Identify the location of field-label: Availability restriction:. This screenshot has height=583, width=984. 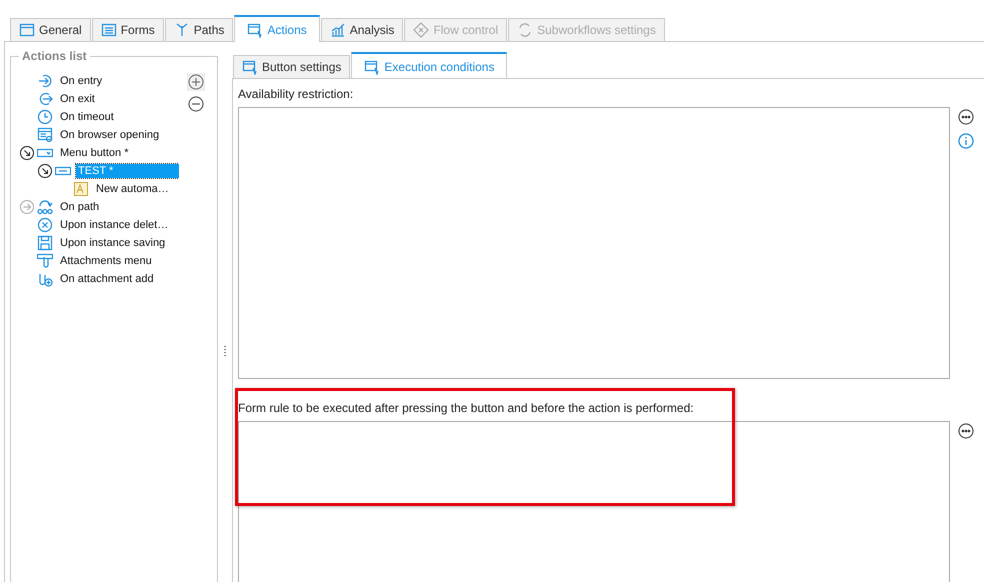
(296, 94).